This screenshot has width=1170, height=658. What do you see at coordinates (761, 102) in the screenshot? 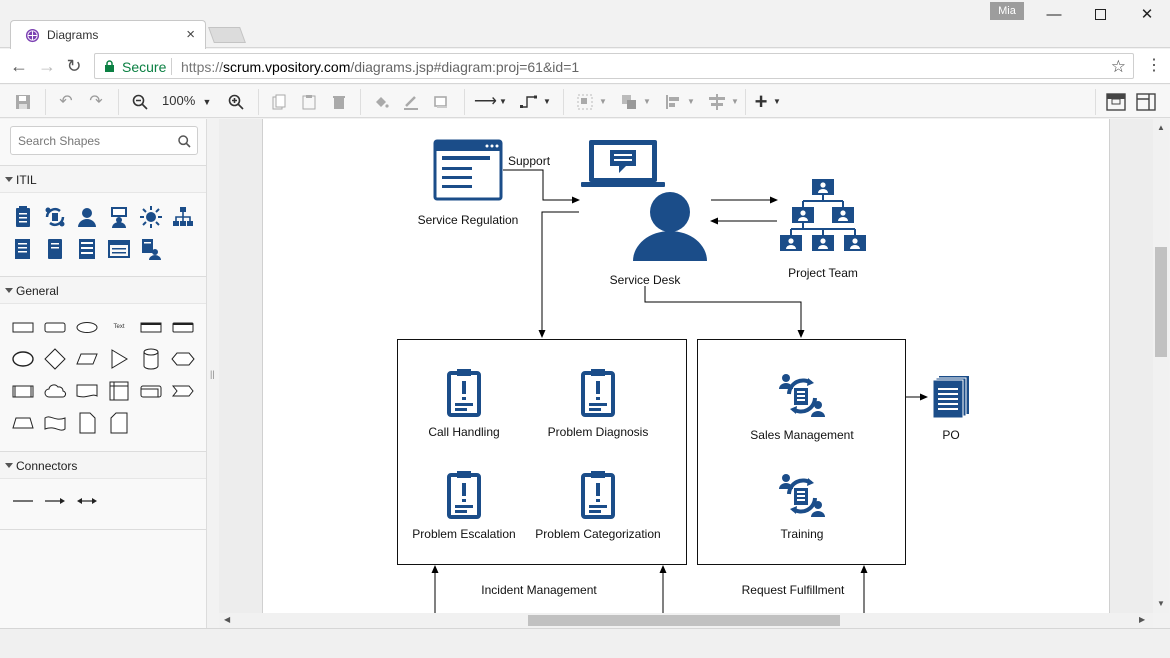
I see `insert-plus-icon: +` at bounding box center [761, 102].